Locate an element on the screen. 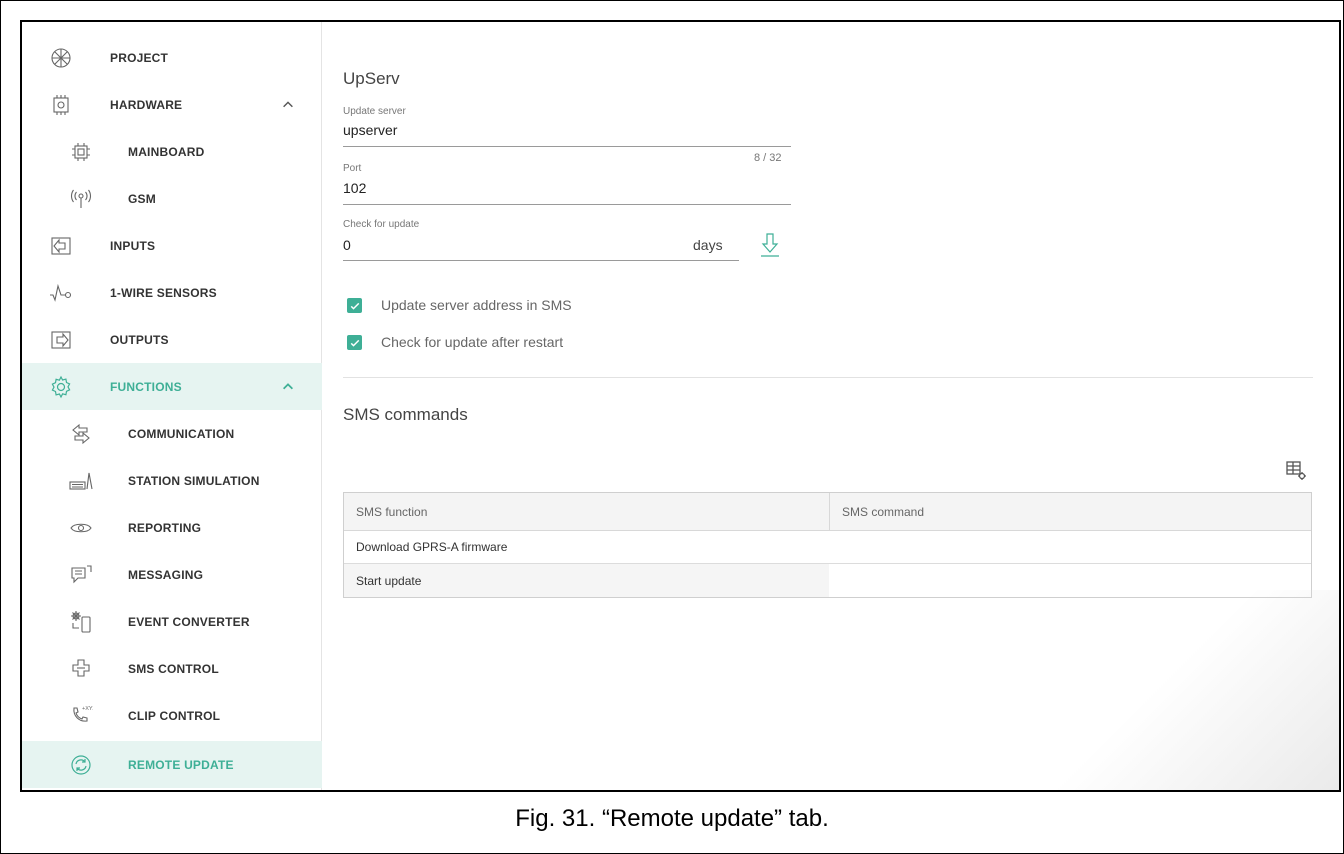  update-server-input: upserver is located at coordinates (370, 130).